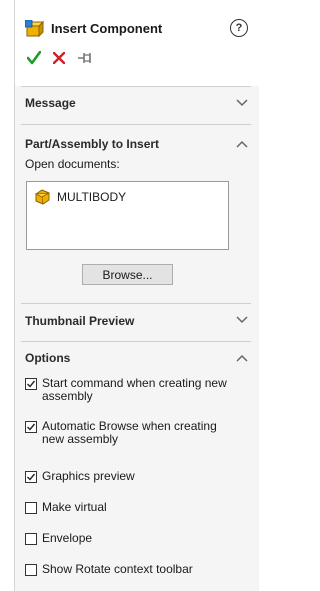 This screenshot has height=591, width=320. What do you see at coordinates (59, 58) in the screenshot?
I see `cancel-x-icon` at bounding box center [59, 58].